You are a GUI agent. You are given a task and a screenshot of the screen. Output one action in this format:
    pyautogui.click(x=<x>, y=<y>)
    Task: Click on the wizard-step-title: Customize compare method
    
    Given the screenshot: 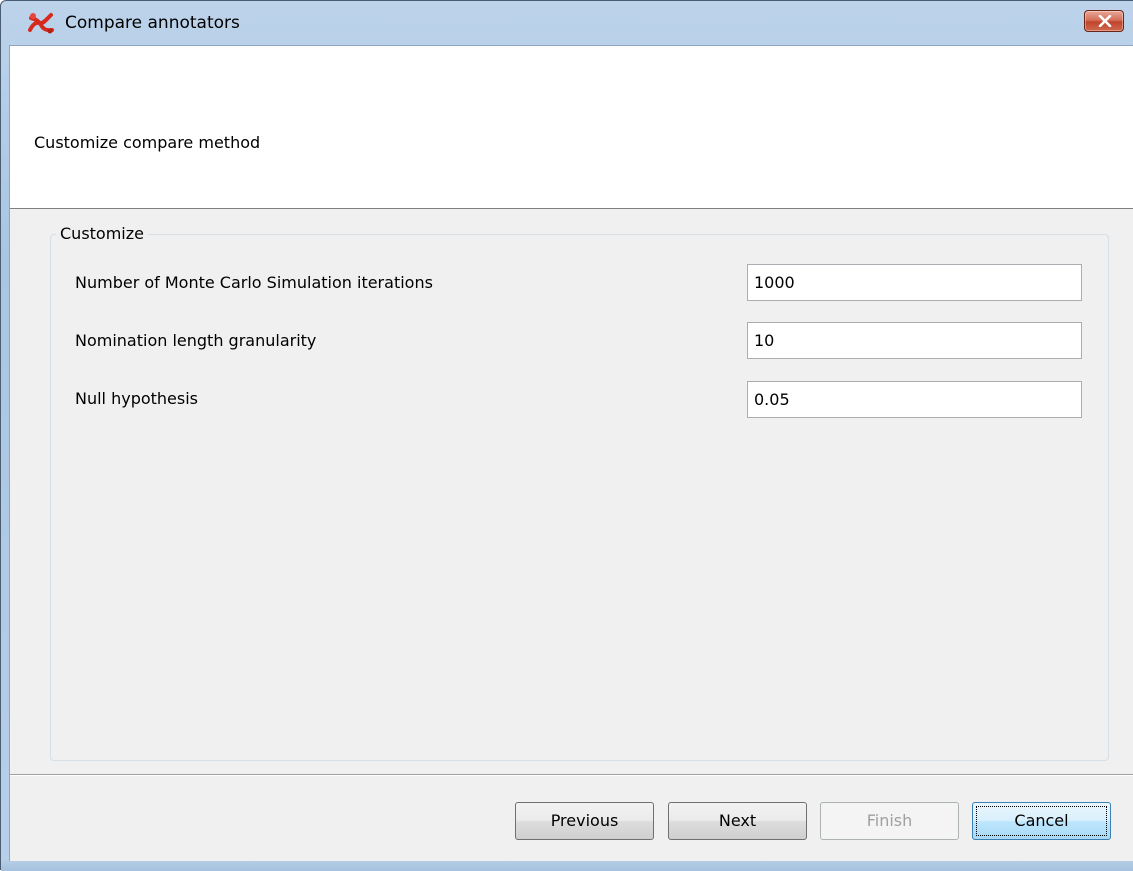 What is the action you would take?
    pyautogui.click(x=147, y=142)
    